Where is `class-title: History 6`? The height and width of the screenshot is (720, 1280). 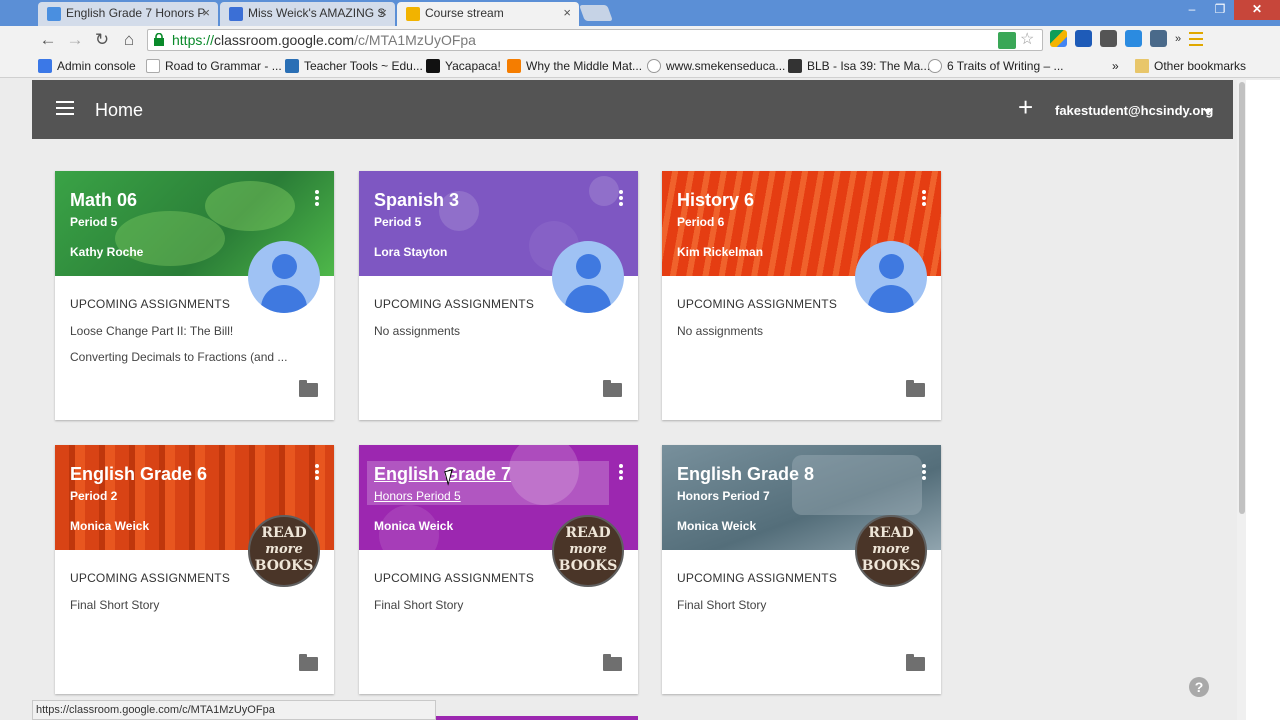 class-title: History 6 is located at coordinates (715, 200).